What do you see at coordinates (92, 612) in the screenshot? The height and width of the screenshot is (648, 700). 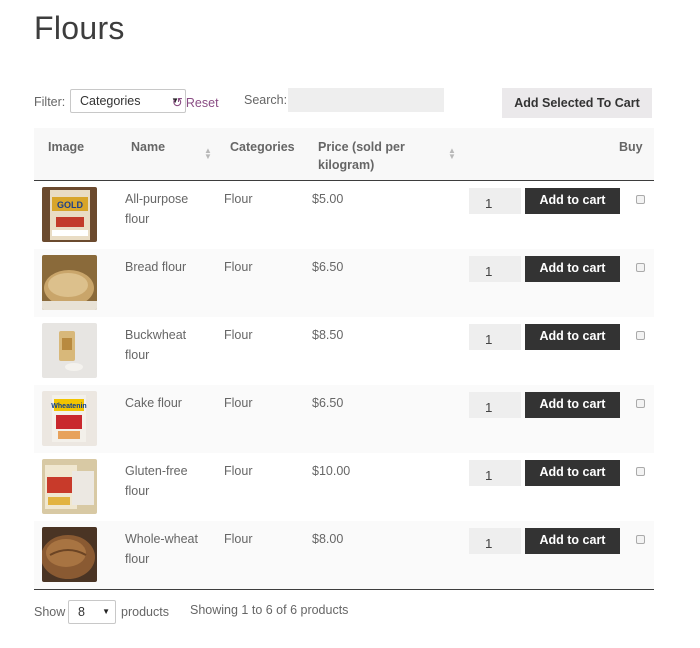 I see `per-page-select: 8 ▼` at bounding box center [92, 612].